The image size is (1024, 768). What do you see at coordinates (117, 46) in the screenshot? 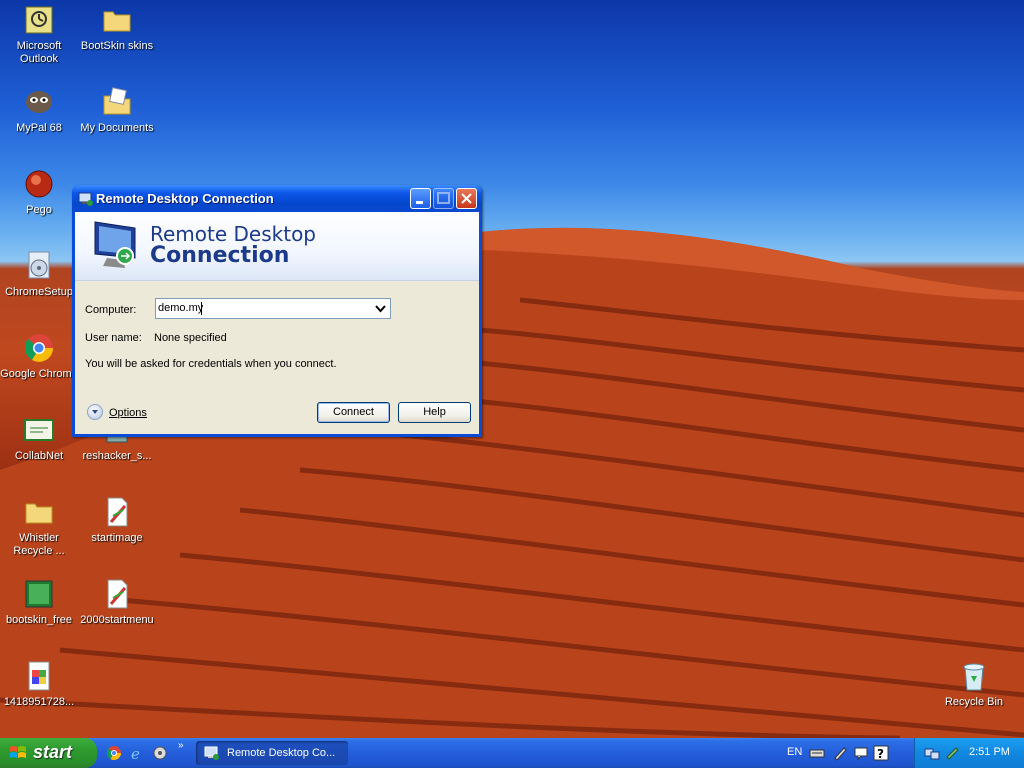
I see `icon-label: BootSkin skins` at bounding box center [117, 46].